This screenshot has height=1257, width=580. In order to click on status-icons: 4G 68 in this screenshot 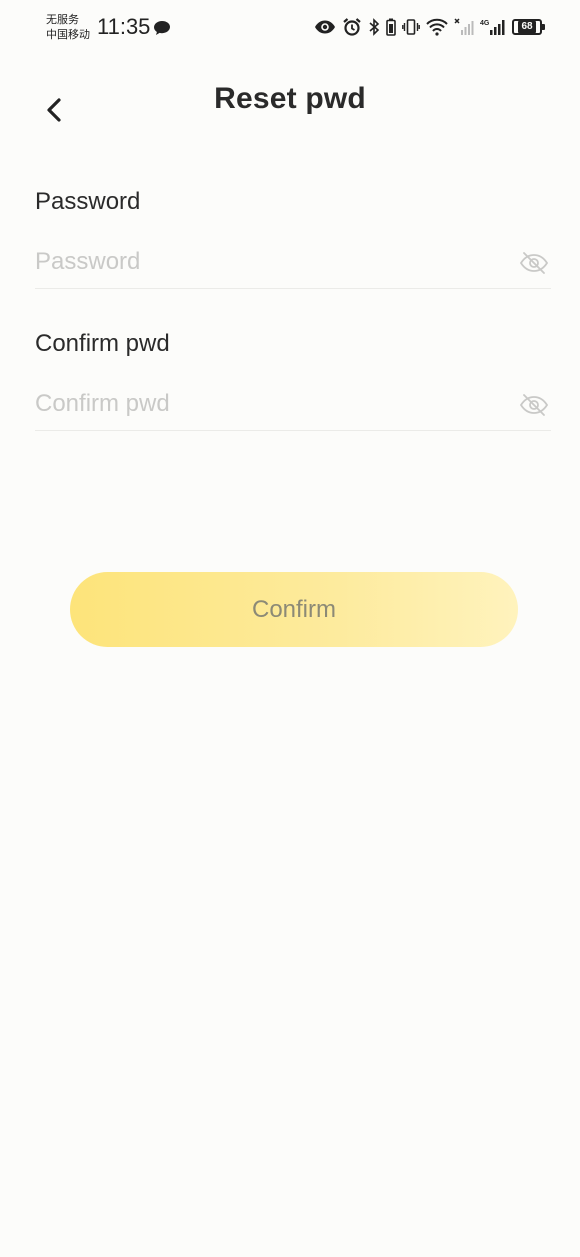, I will do `click(429, 27)`.